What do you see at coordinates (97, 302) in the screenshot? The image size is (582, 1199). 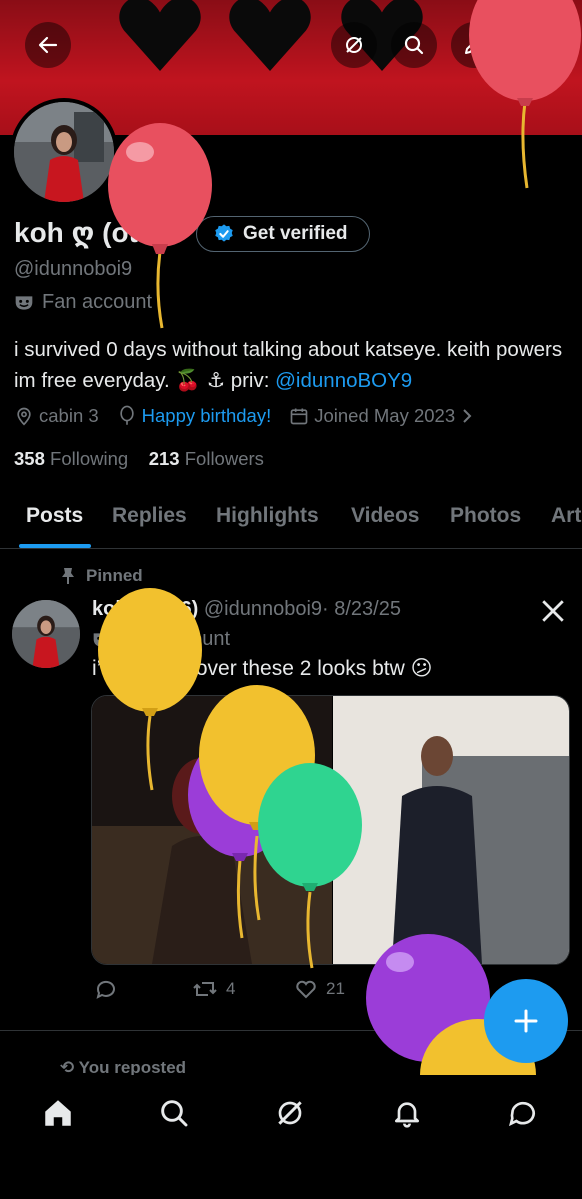 I see `category-label: Fan account` at bounding box center [97, 302].